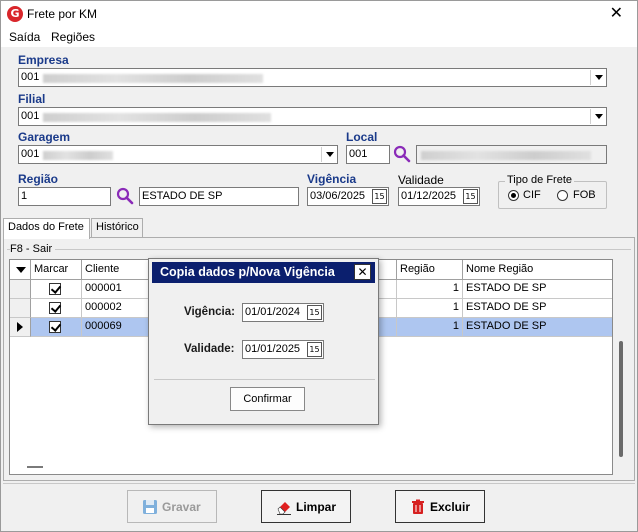  What do you see at coordinates (182, 196) in the screenshot?
I see `regiao-name: ESTADO DE SP` at bounding box center [182, 196].